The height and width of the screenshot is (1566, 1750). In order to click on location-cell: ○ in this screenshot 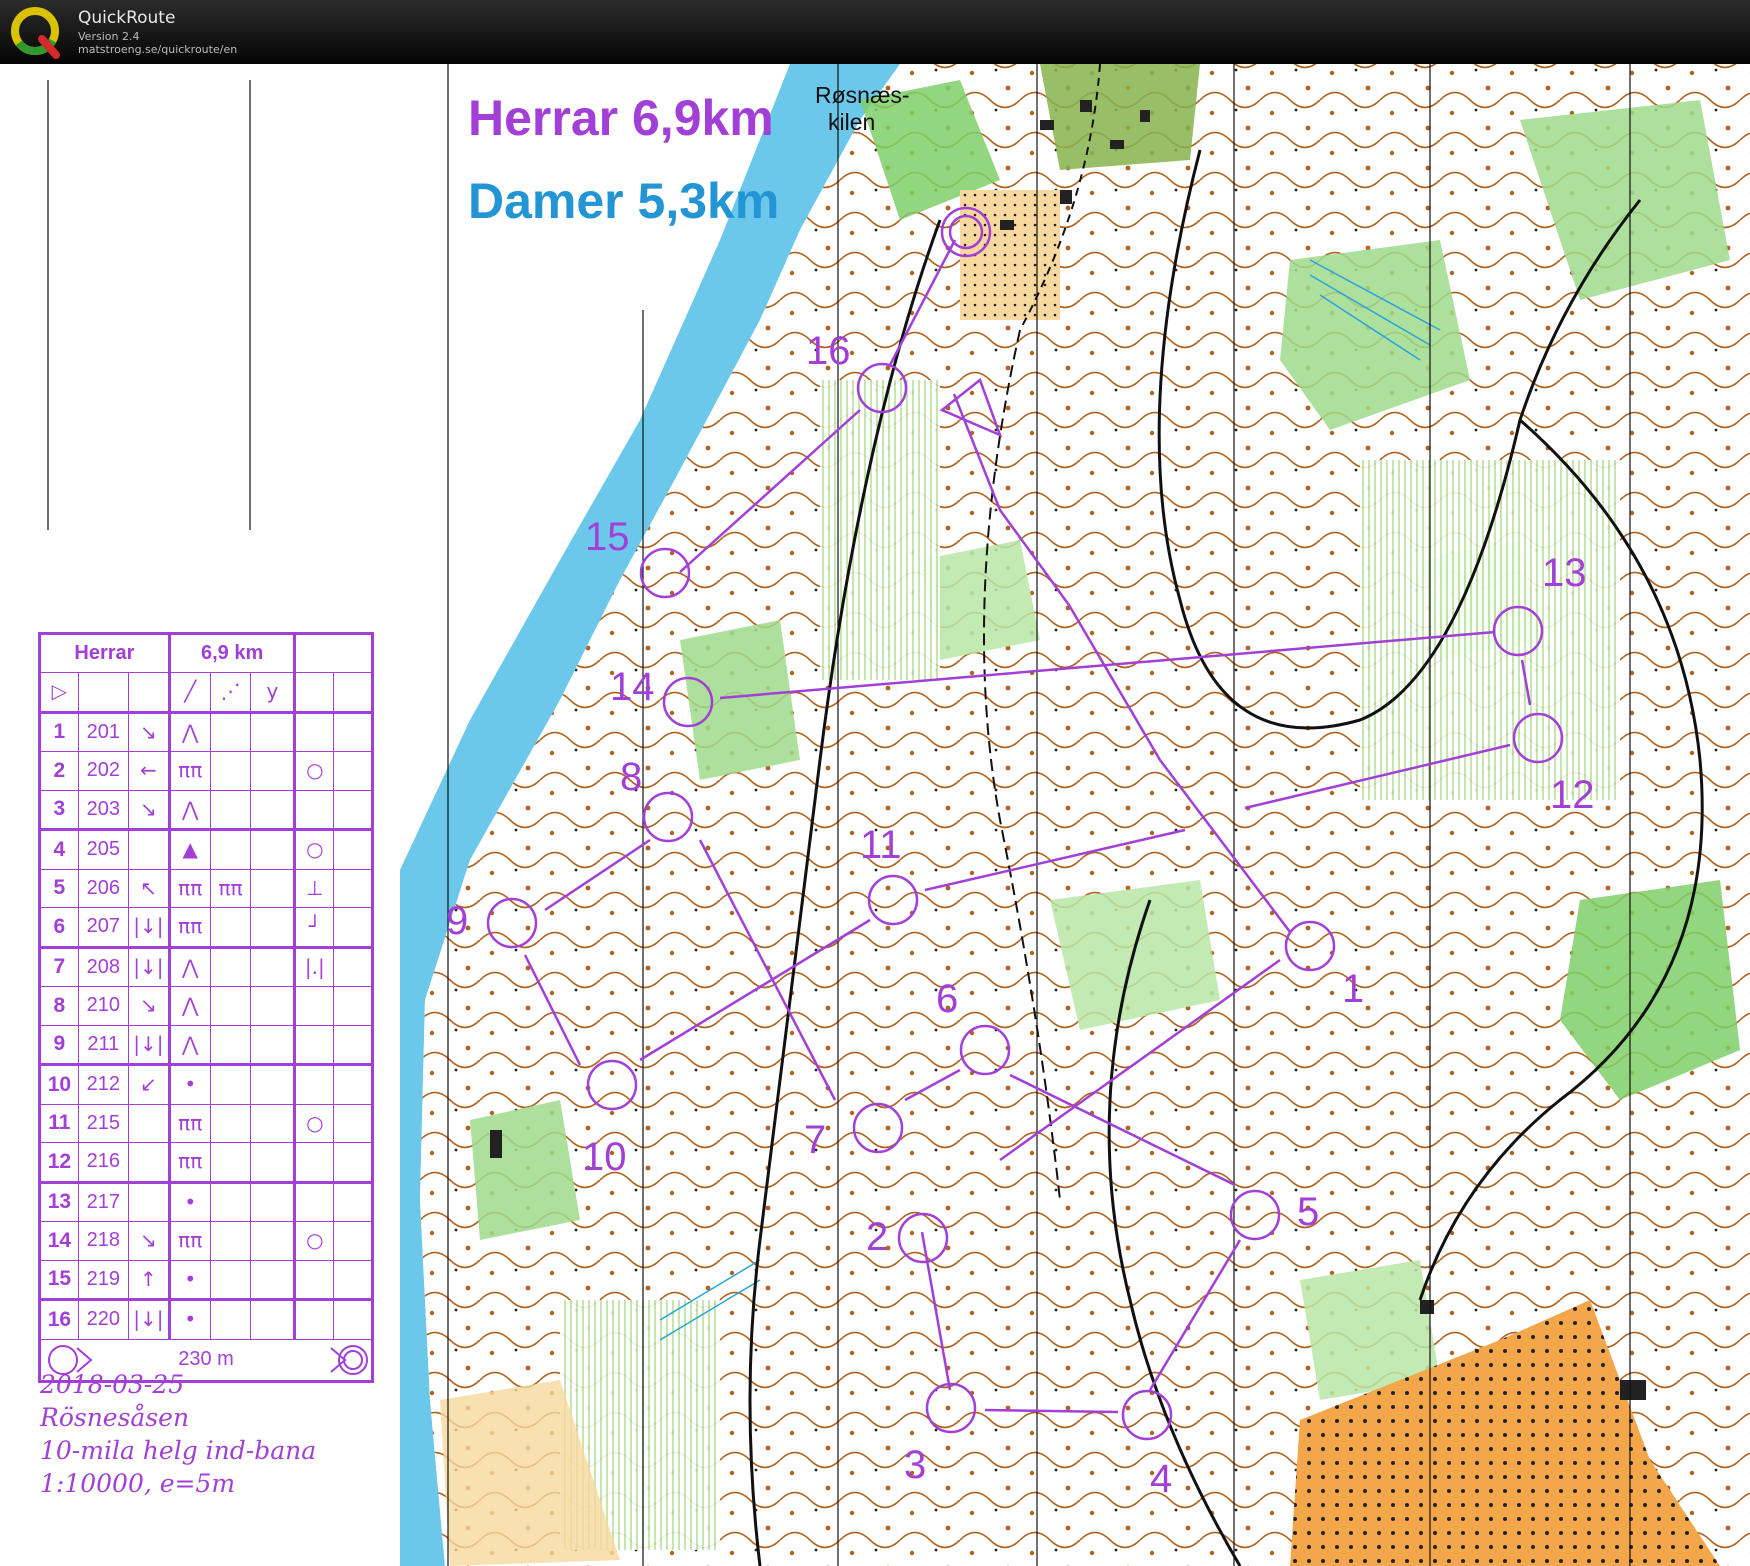, I will do `click(314, 1123)`.